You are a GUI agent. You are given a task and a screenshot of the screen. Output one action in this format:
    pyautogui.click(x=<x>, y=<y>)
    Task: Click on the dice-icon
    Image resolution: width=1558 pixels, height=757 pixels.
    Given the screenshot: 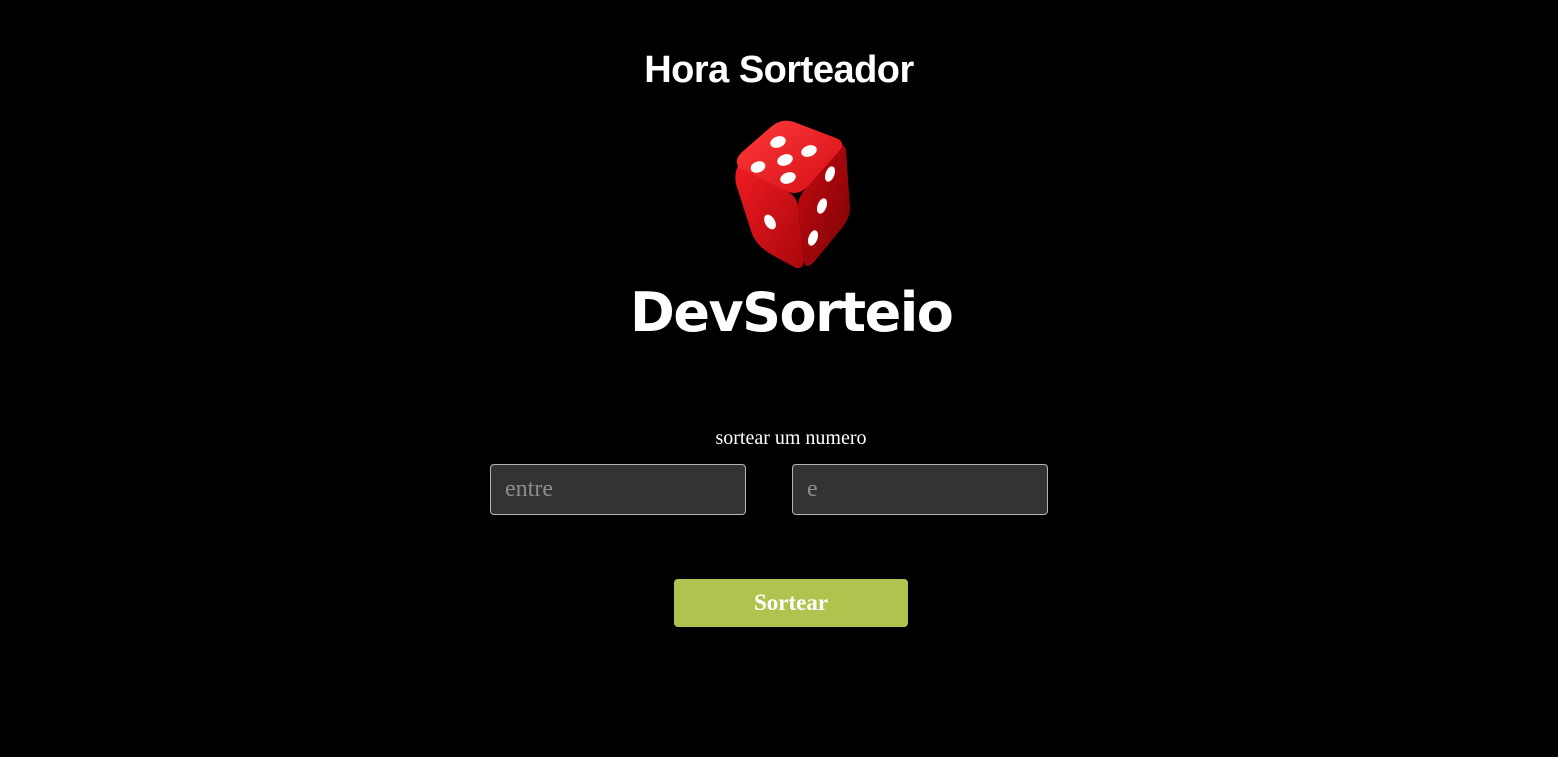 What is the action you would take?
    pyautogui.click(x=792, y=194)
    